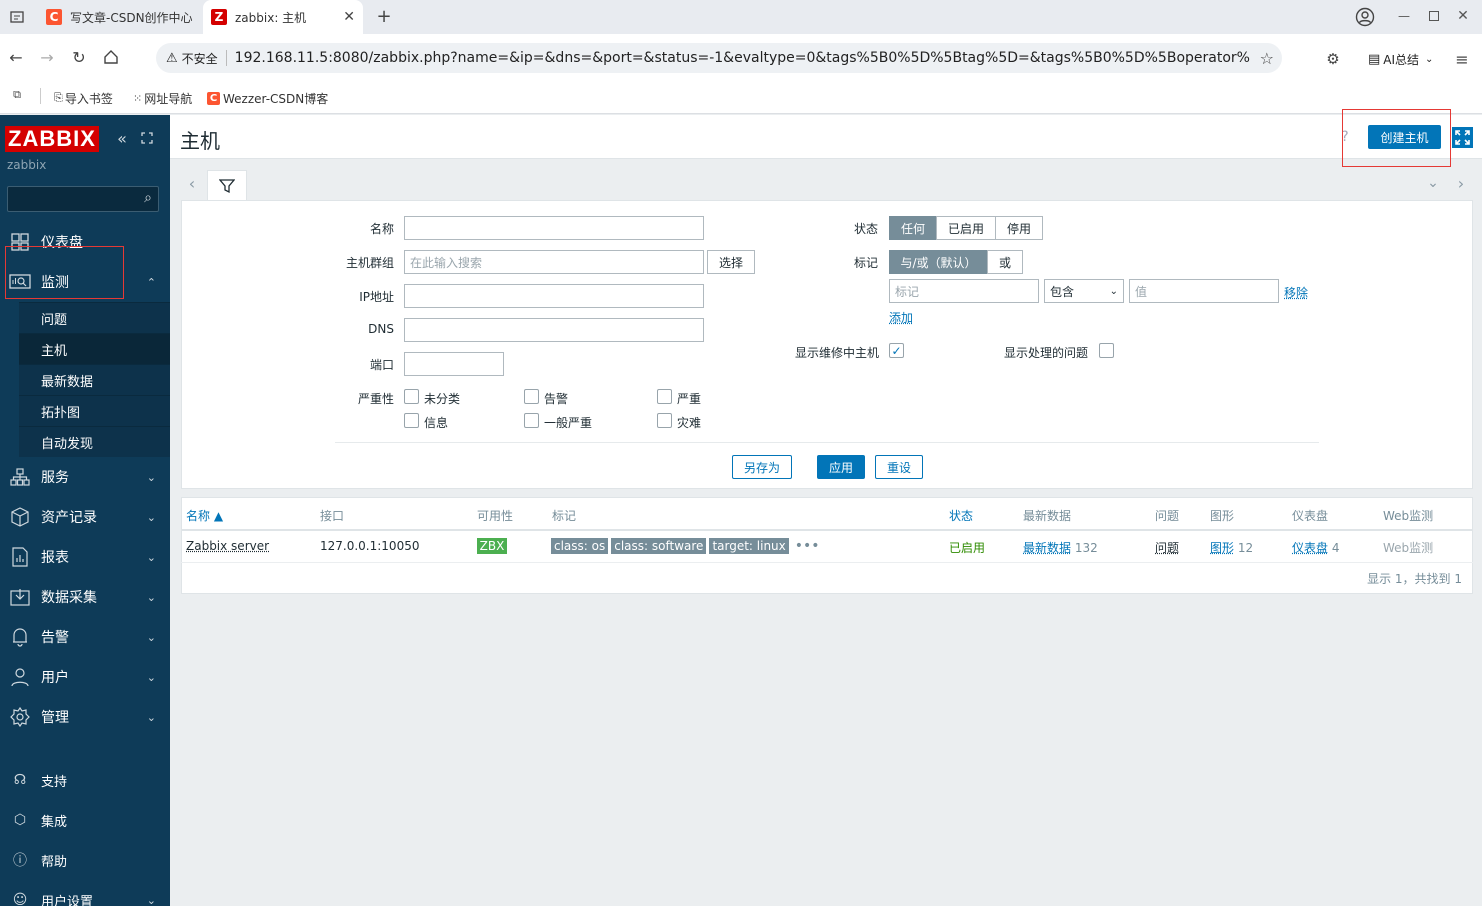  Describe the element at coordinates (1463, 16) in the screenshot. I see `close-window-icon: ✕` at that location.